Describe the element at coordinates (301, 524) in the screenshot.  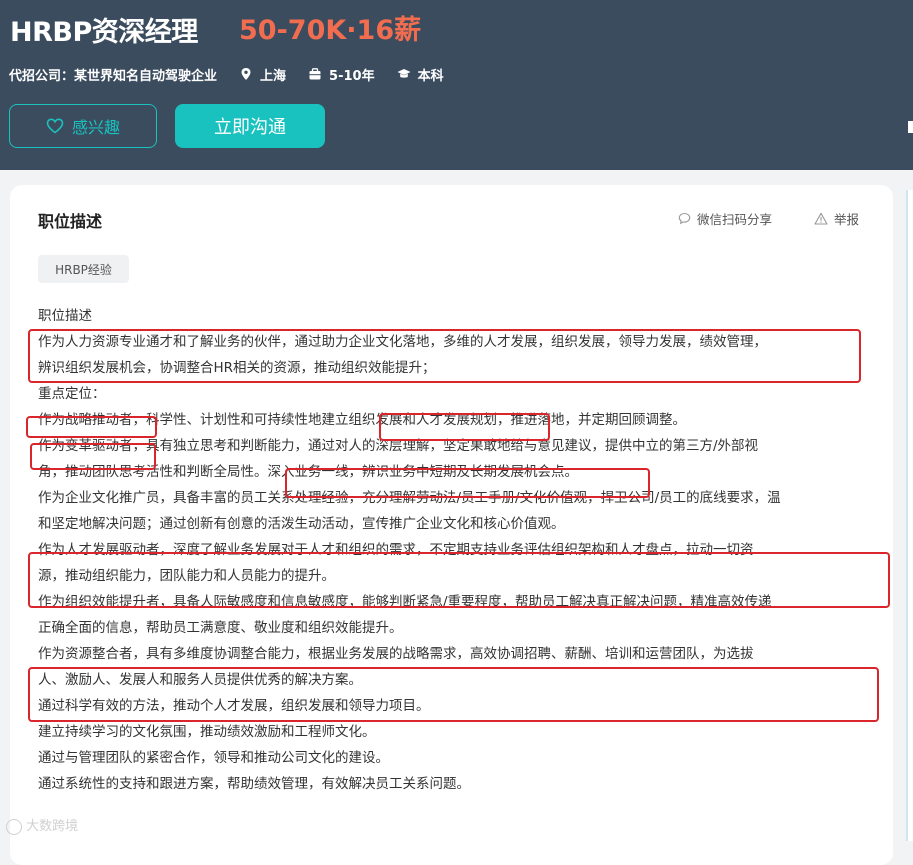
I see `description-line: 和坚定地解决问题；通过创新有创意的活泼生动活动，宣传推广企业文化和核心价值观。` at that location.